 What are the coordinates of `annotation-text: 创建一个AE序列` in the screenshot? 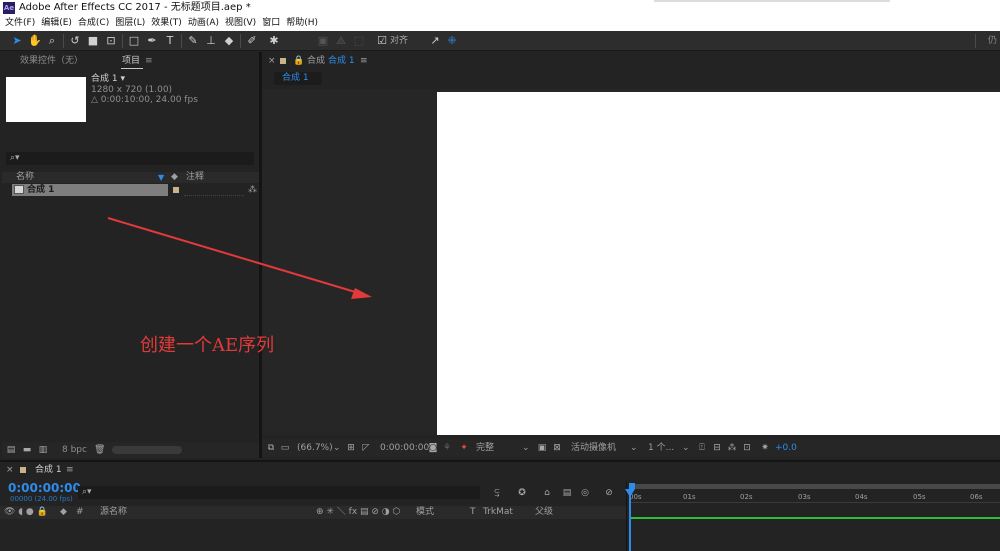 It's located at (207, 345).